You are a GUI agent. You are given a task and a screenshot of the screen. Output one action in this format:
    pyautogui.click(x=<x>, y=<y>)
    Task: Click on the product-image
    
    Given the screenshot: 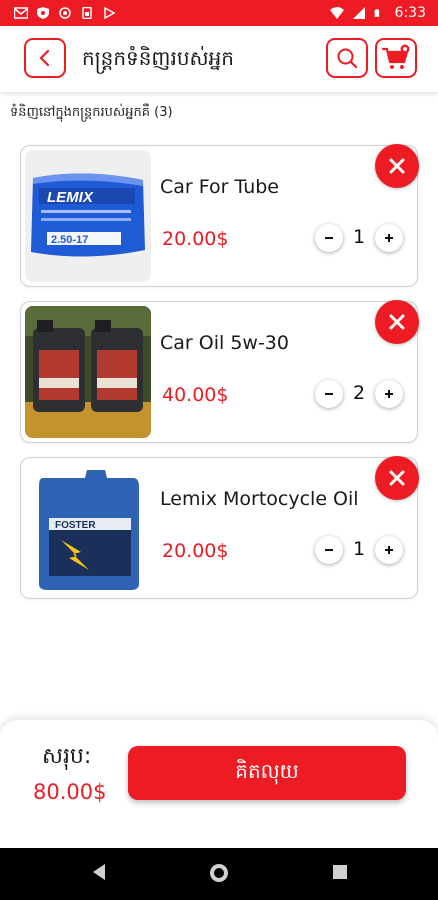 What is the action you would take?
    pyautogui.click(x=88, y=372)
    